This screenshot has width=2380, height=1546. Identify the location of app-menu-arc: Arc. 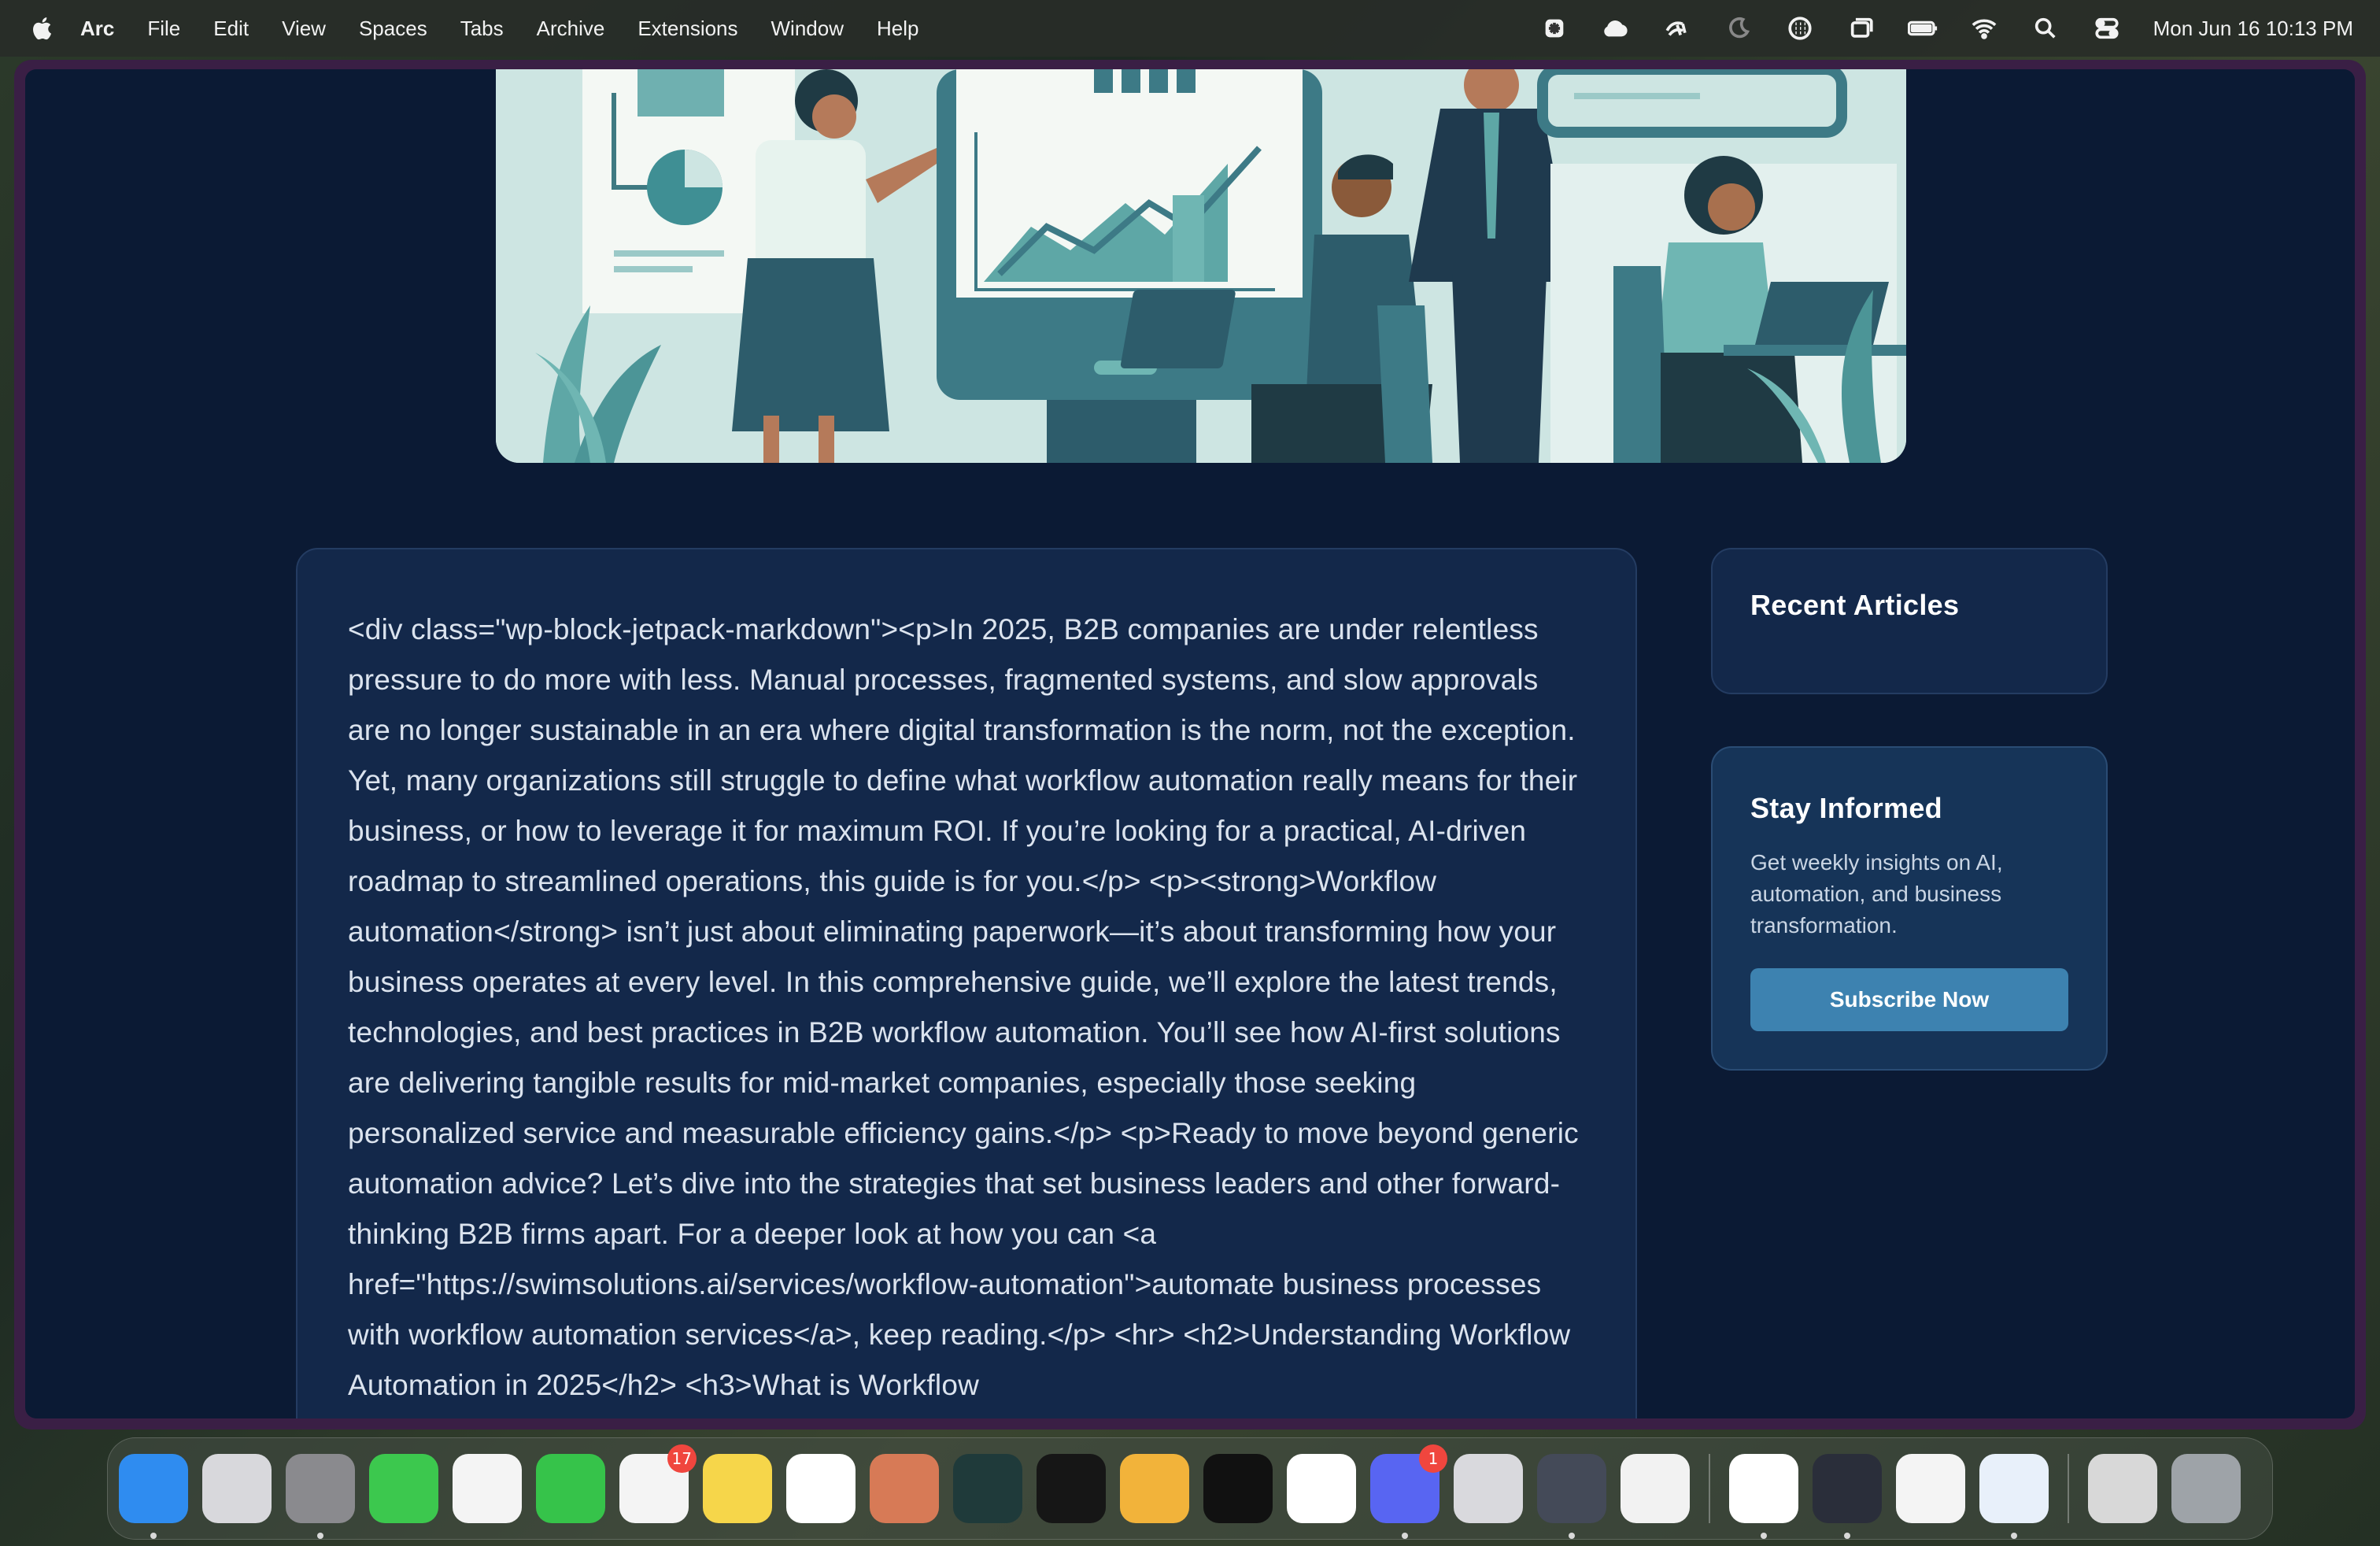
(97, 29).